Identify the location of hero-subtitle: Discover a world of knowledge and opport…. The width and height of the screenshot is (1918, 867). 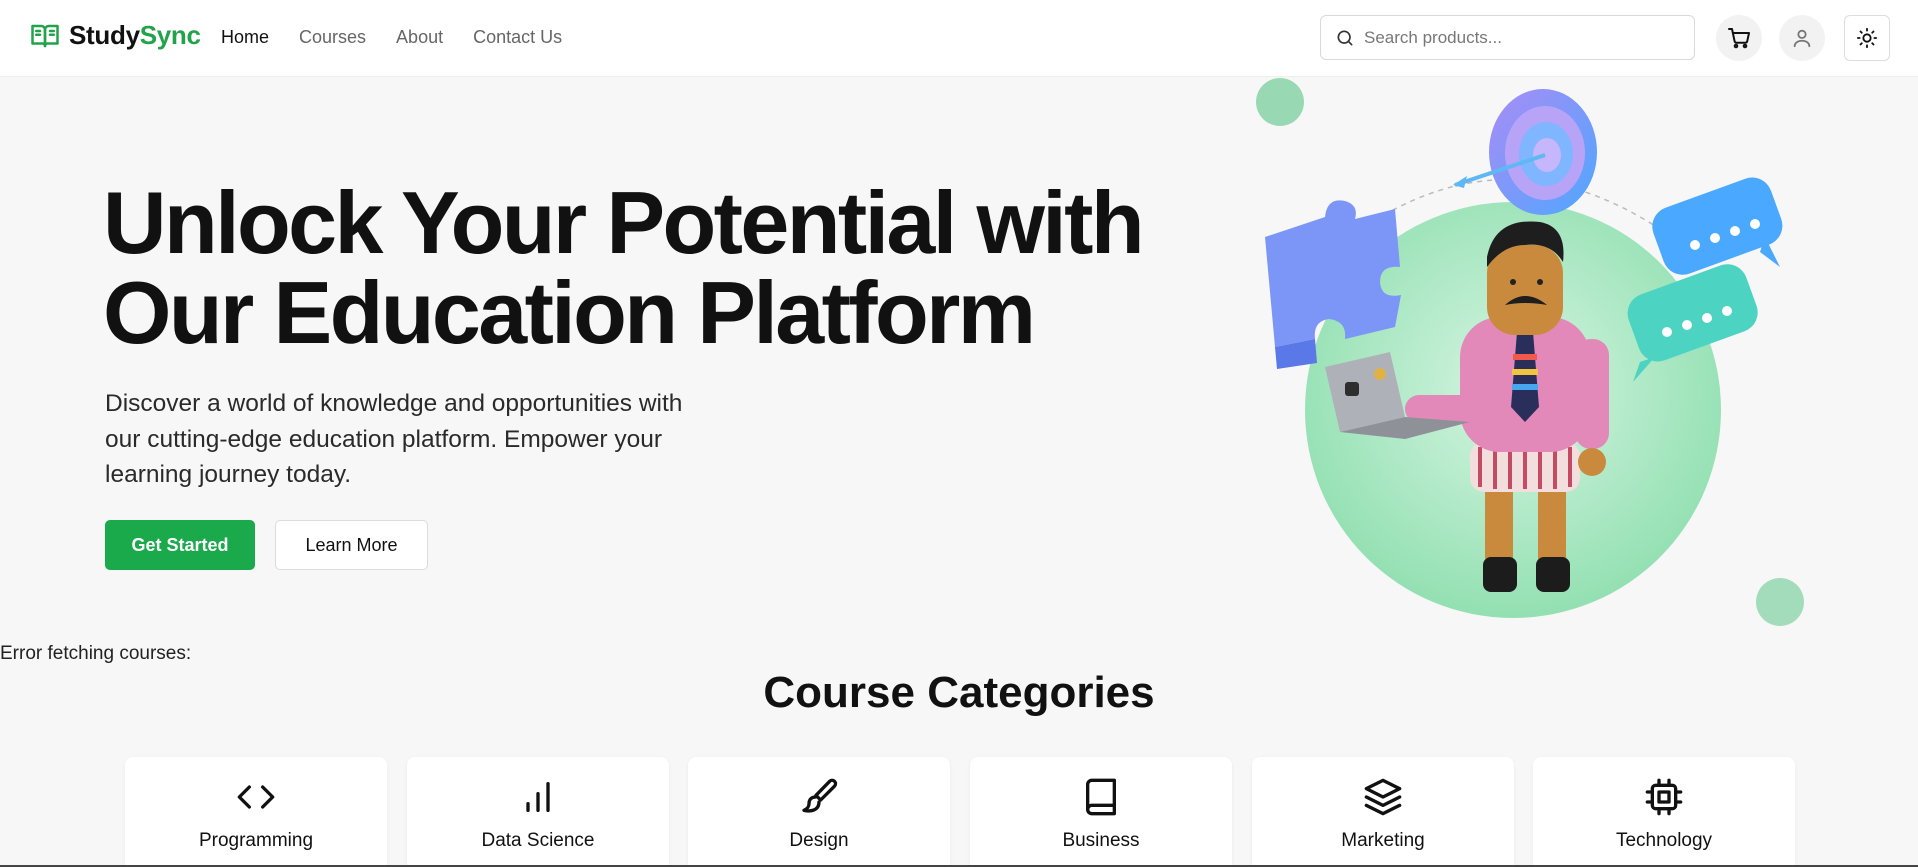
(394, 439).